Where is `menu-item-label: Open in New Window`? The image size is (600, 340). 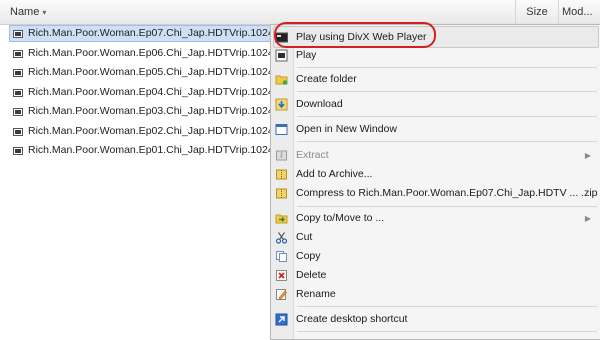
menu-item-label: Open in New Window is located at coordinates (346, 129).